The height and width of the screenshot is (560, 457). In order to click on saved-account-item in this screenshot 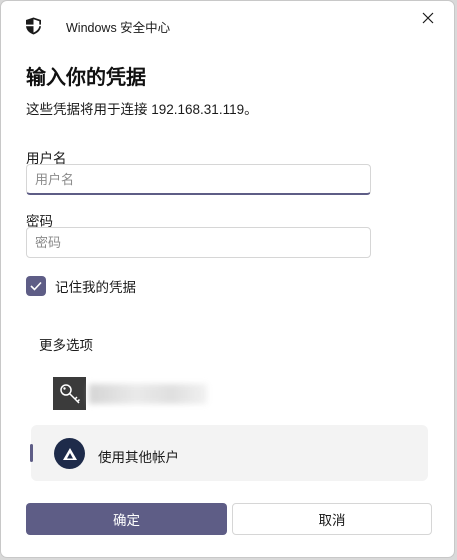, I will do `click(133, 394)`.